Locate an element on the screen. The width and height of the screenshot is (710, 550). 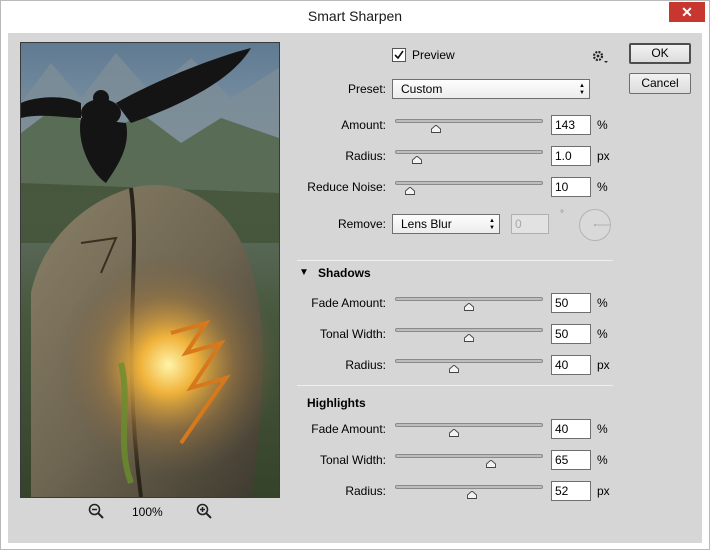
dialog-title: Smart Sharpen is located at coordinates (355, 16).